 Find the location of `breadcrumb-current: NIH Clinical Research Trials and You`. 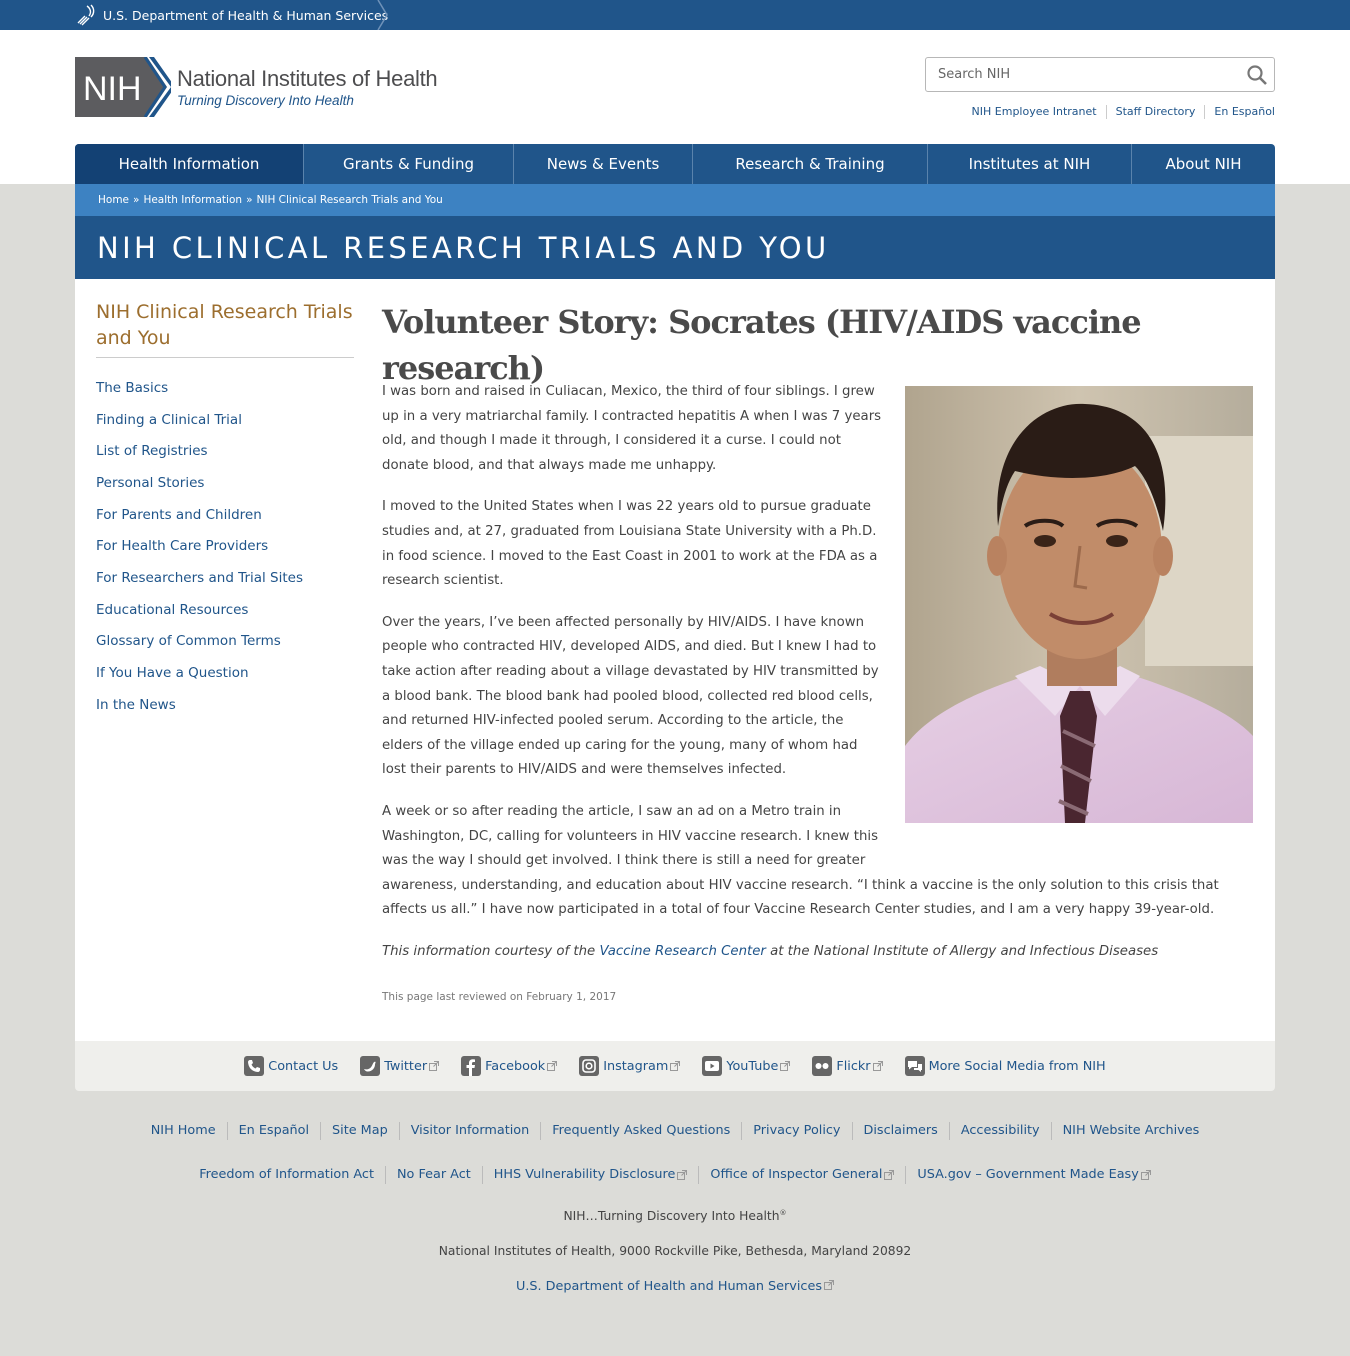

breadcrumb-current: NIH Clinical Research Trials and You is located at coordinates (349, 200).